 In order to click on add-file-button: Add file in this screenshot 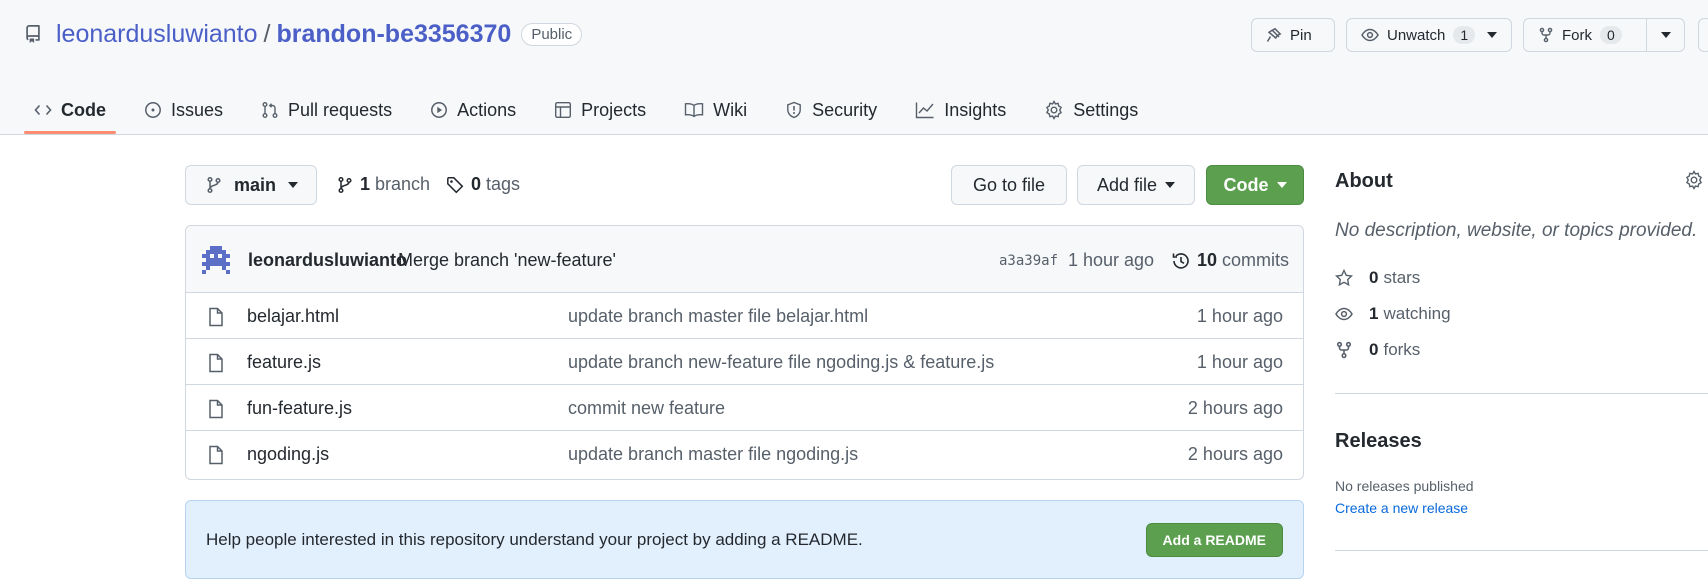, I will do `click(1136, 185)`.